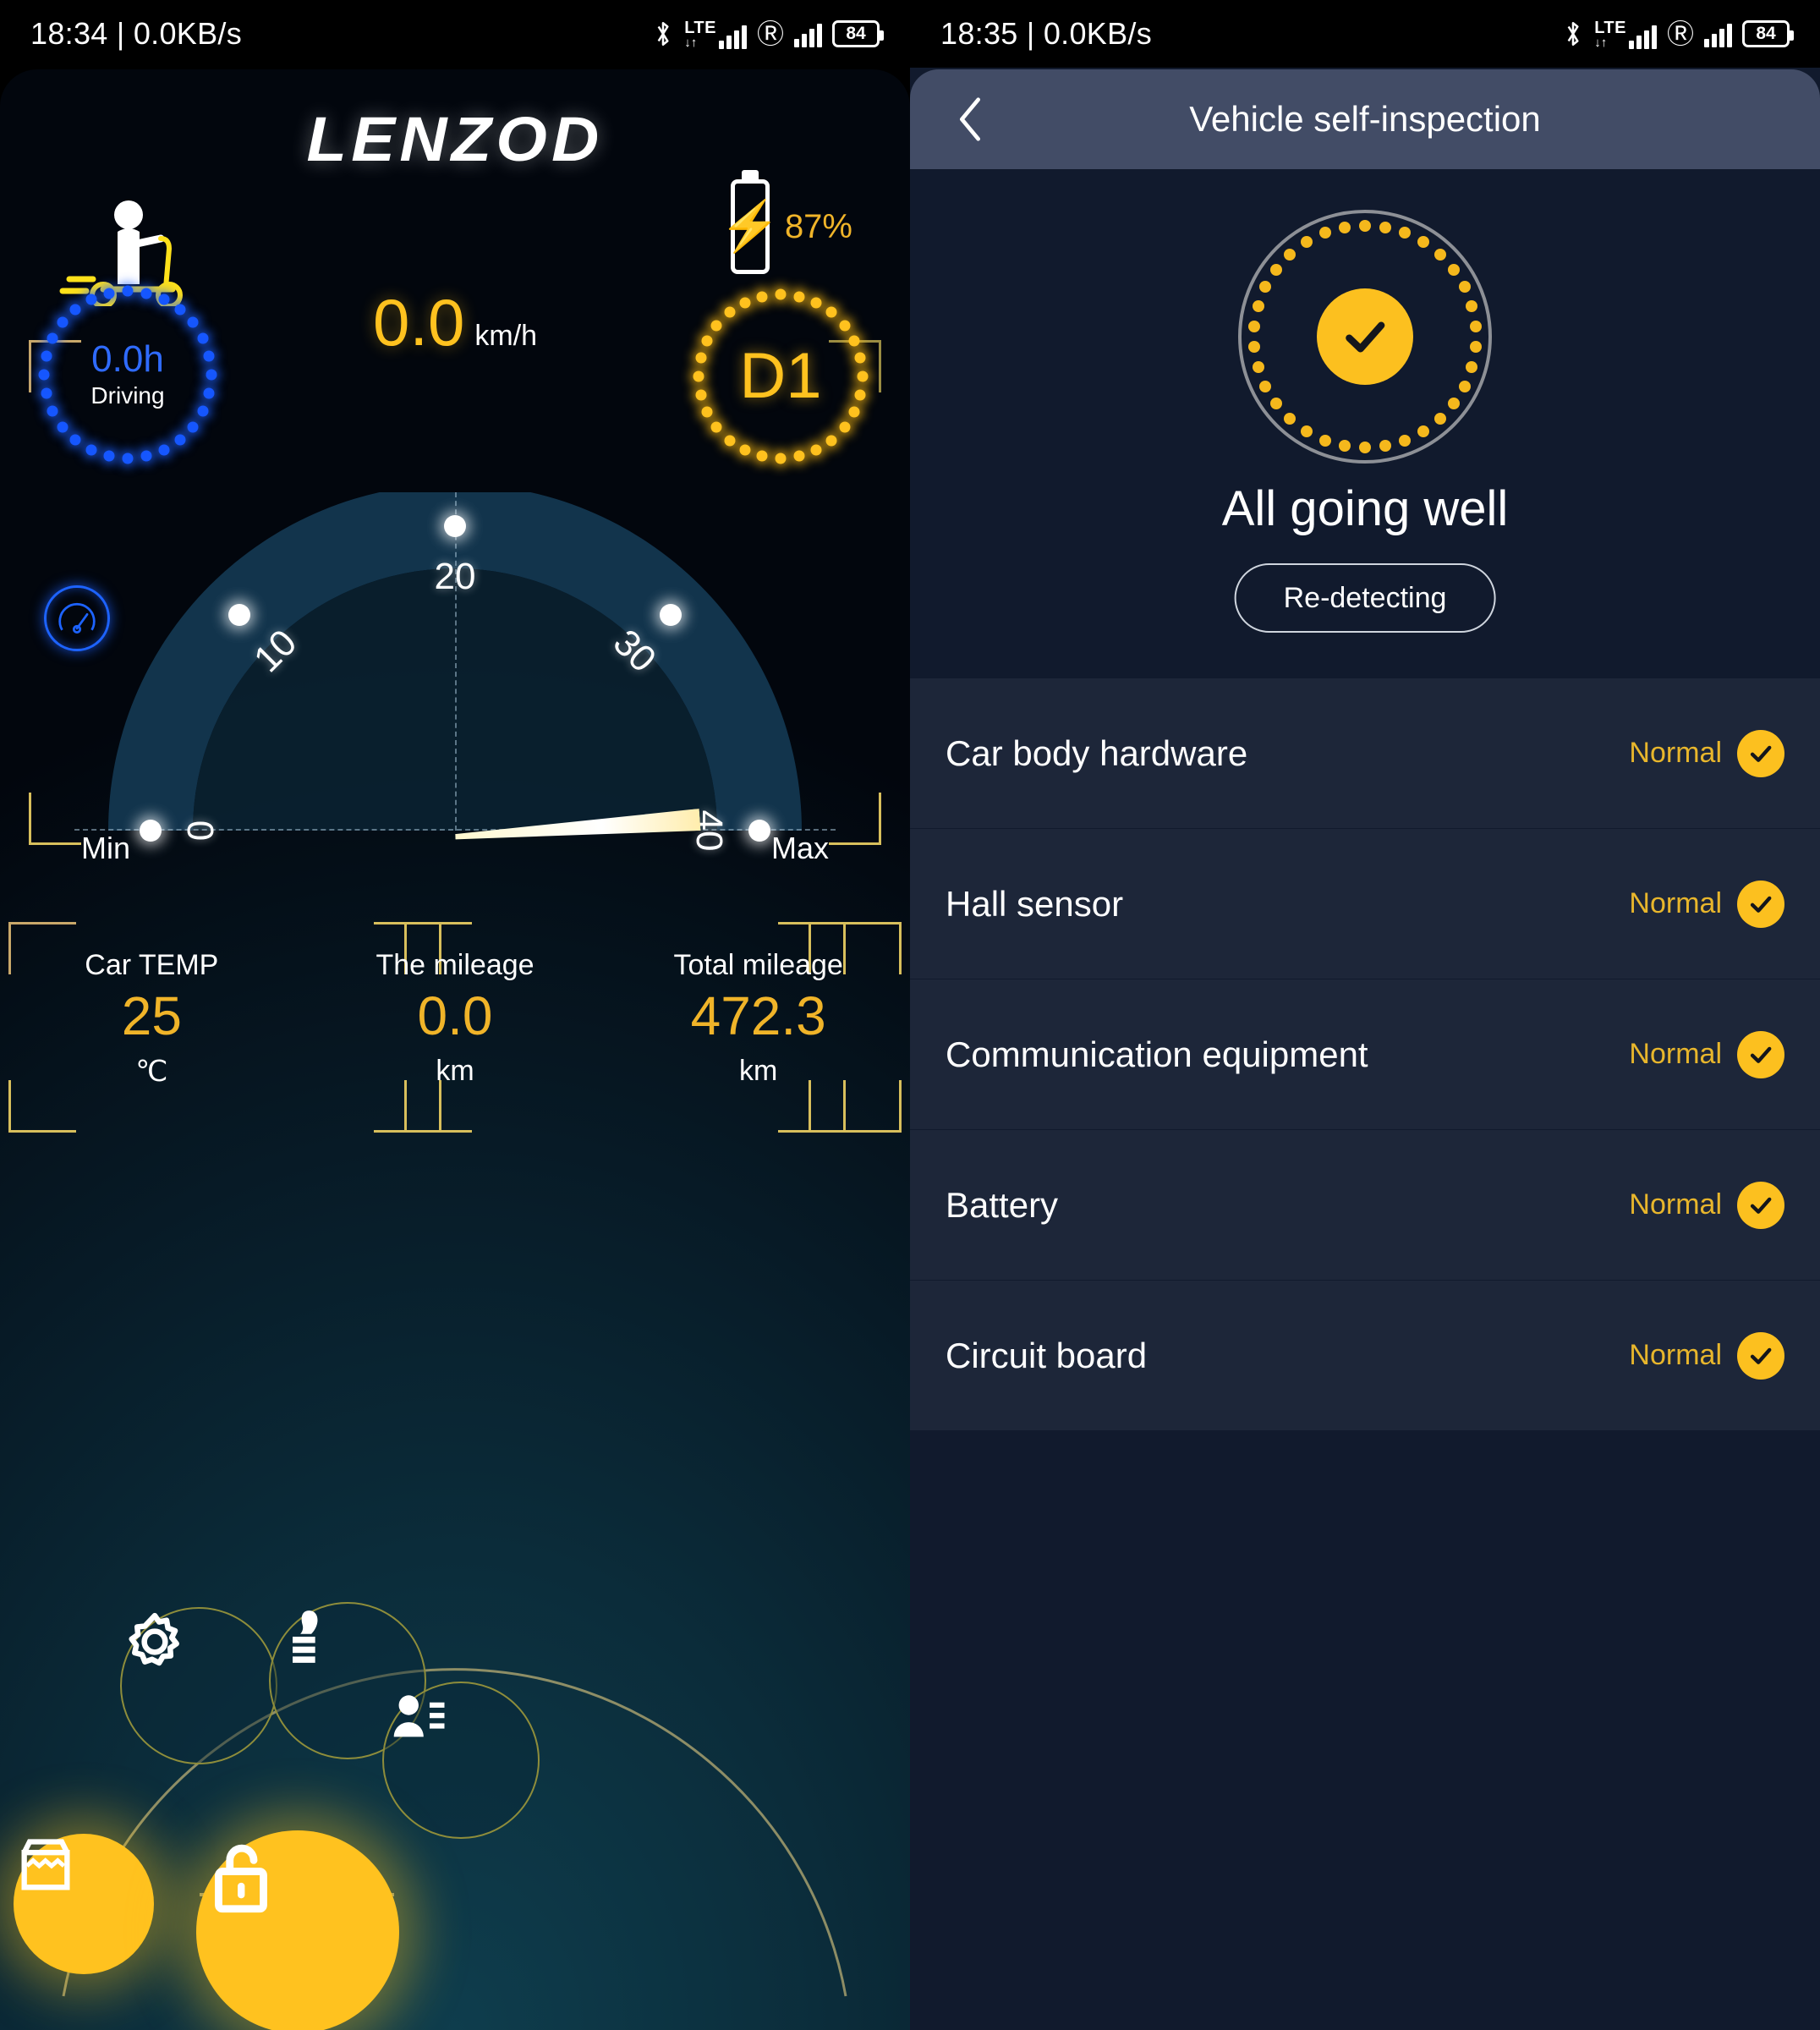  Describe the element at coordinates (241, 1879) in the screenshot. I see `unlock-icon` at that location.